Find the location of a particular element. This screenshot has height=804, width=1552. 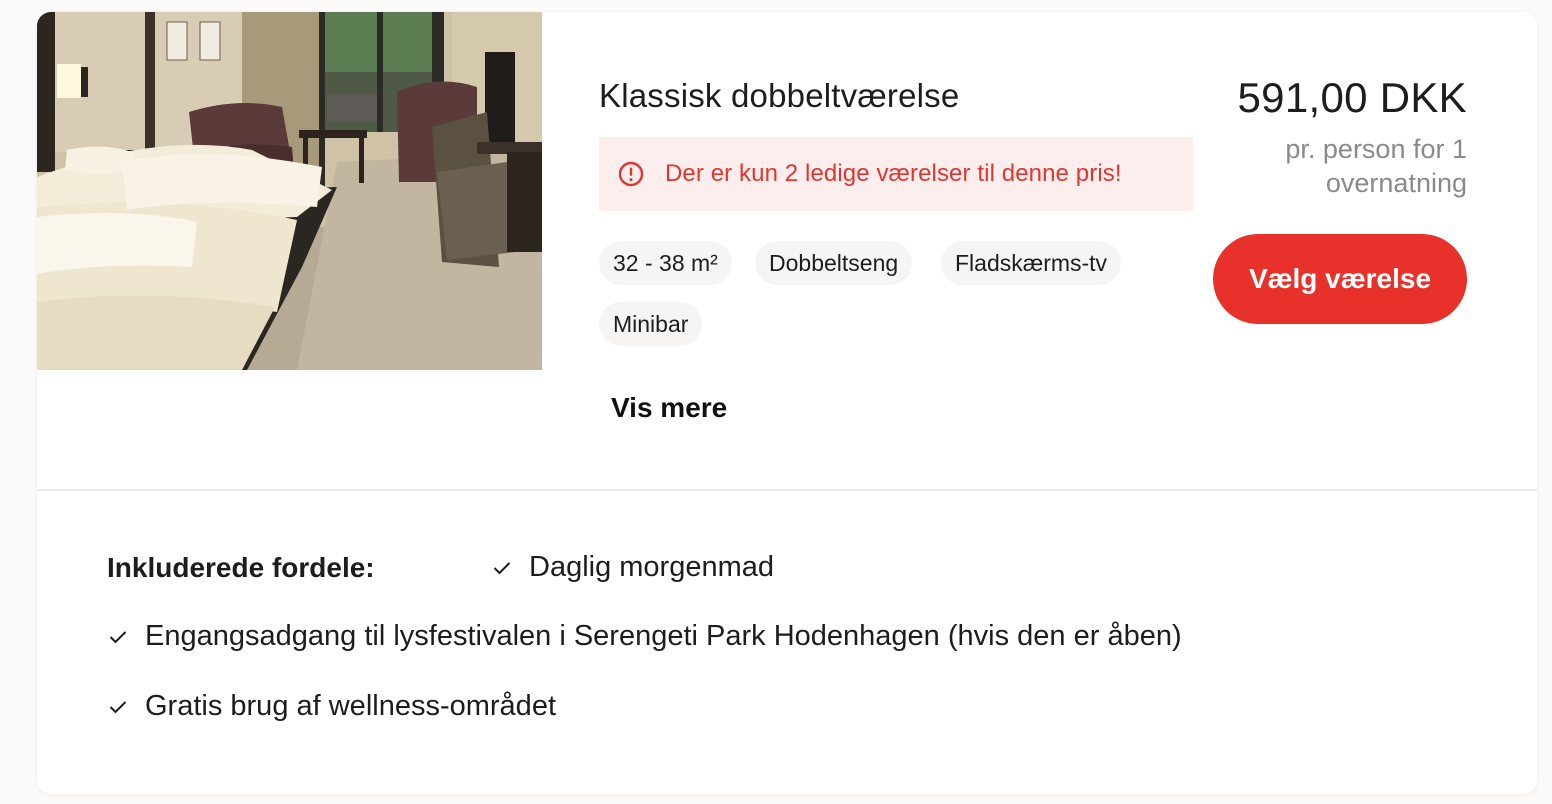

feature-tag-size: 32 - 38 m² is located at coordinates (665, 263).